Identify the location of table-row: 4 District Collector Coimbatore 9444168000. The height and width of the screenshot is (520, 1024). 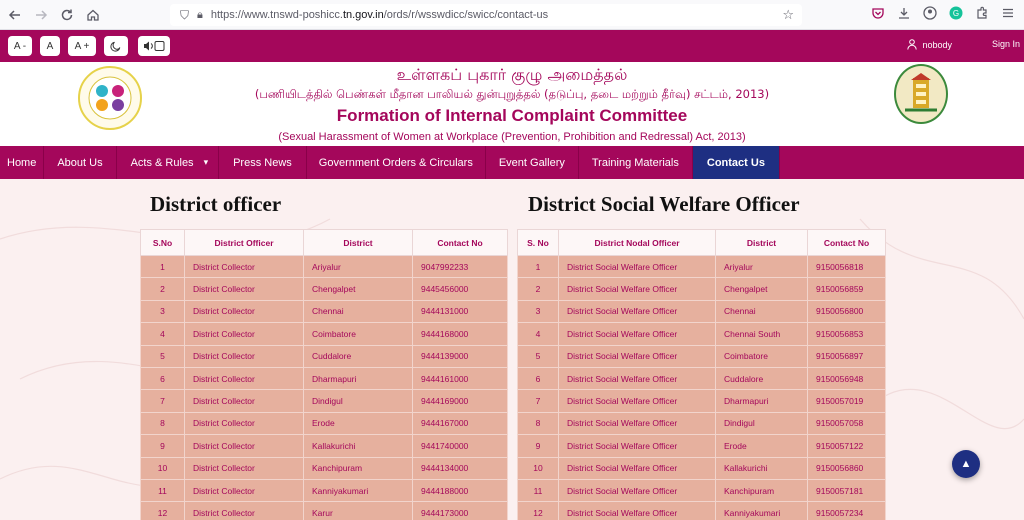
(324, 334).